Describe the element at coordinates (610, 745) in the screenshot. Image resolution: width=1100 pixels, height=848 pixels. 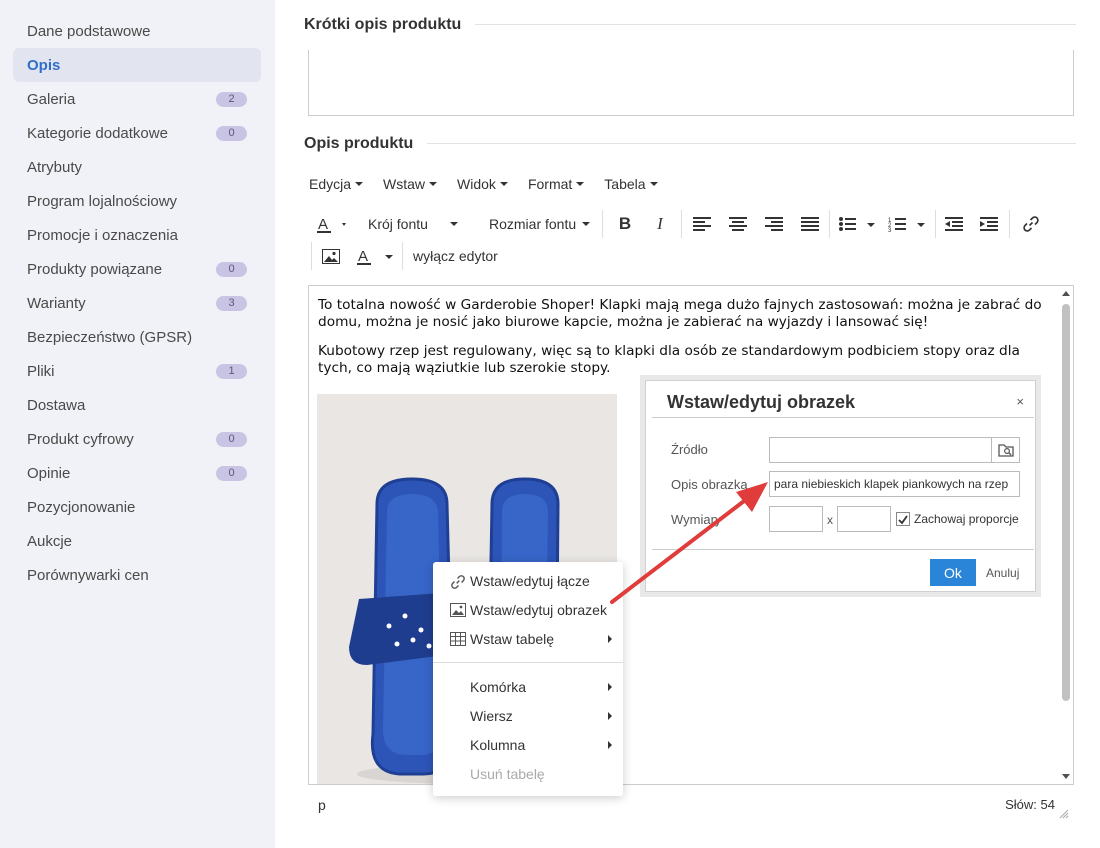
I see `chevron-right-icon` at that location.